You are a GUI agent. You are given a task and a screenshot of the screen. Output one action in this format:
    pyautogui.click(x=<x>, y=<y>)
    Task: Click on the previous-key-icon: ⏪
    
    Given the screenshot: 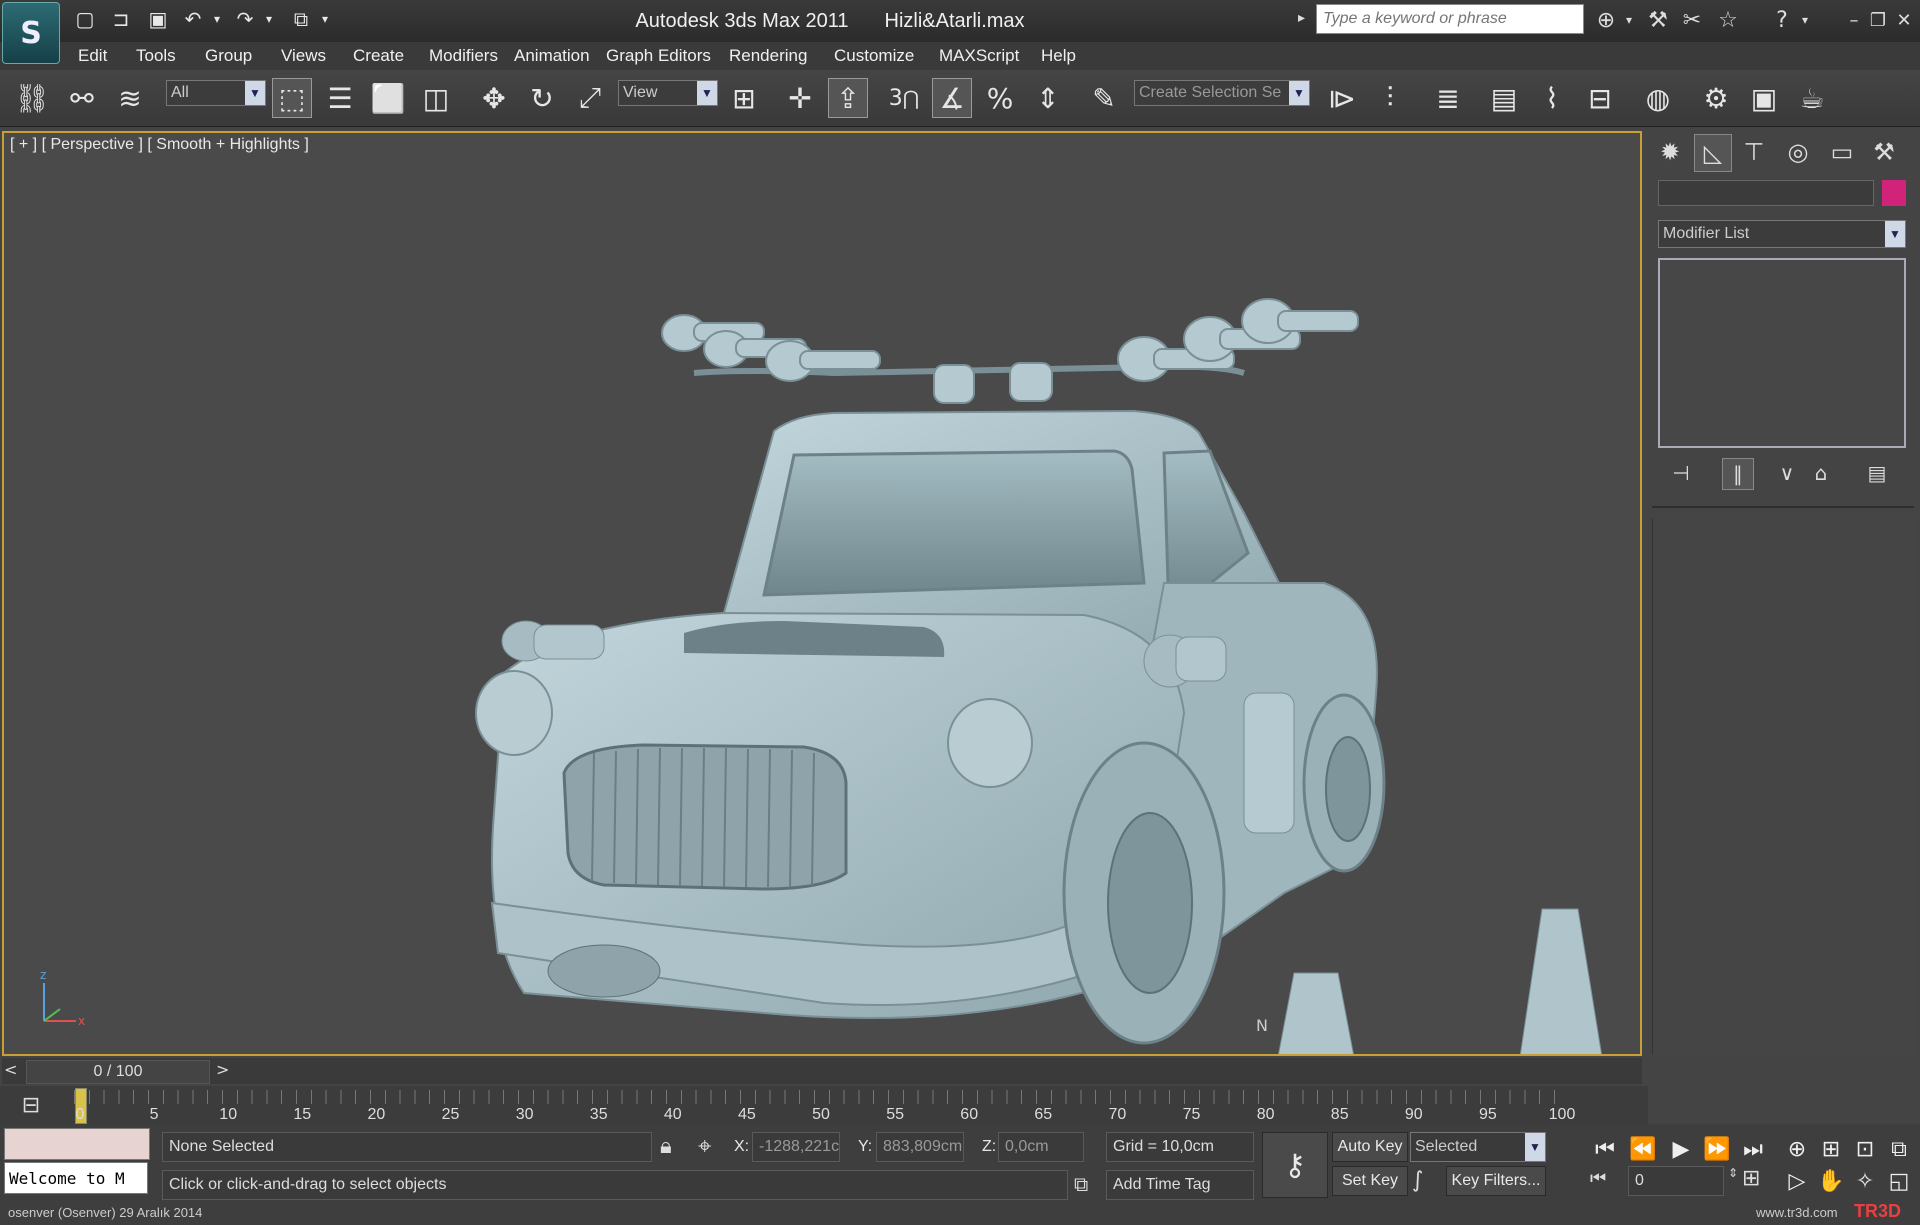 What is the action you would take?
    pyautogui.click(x=1643, y=1149)
    